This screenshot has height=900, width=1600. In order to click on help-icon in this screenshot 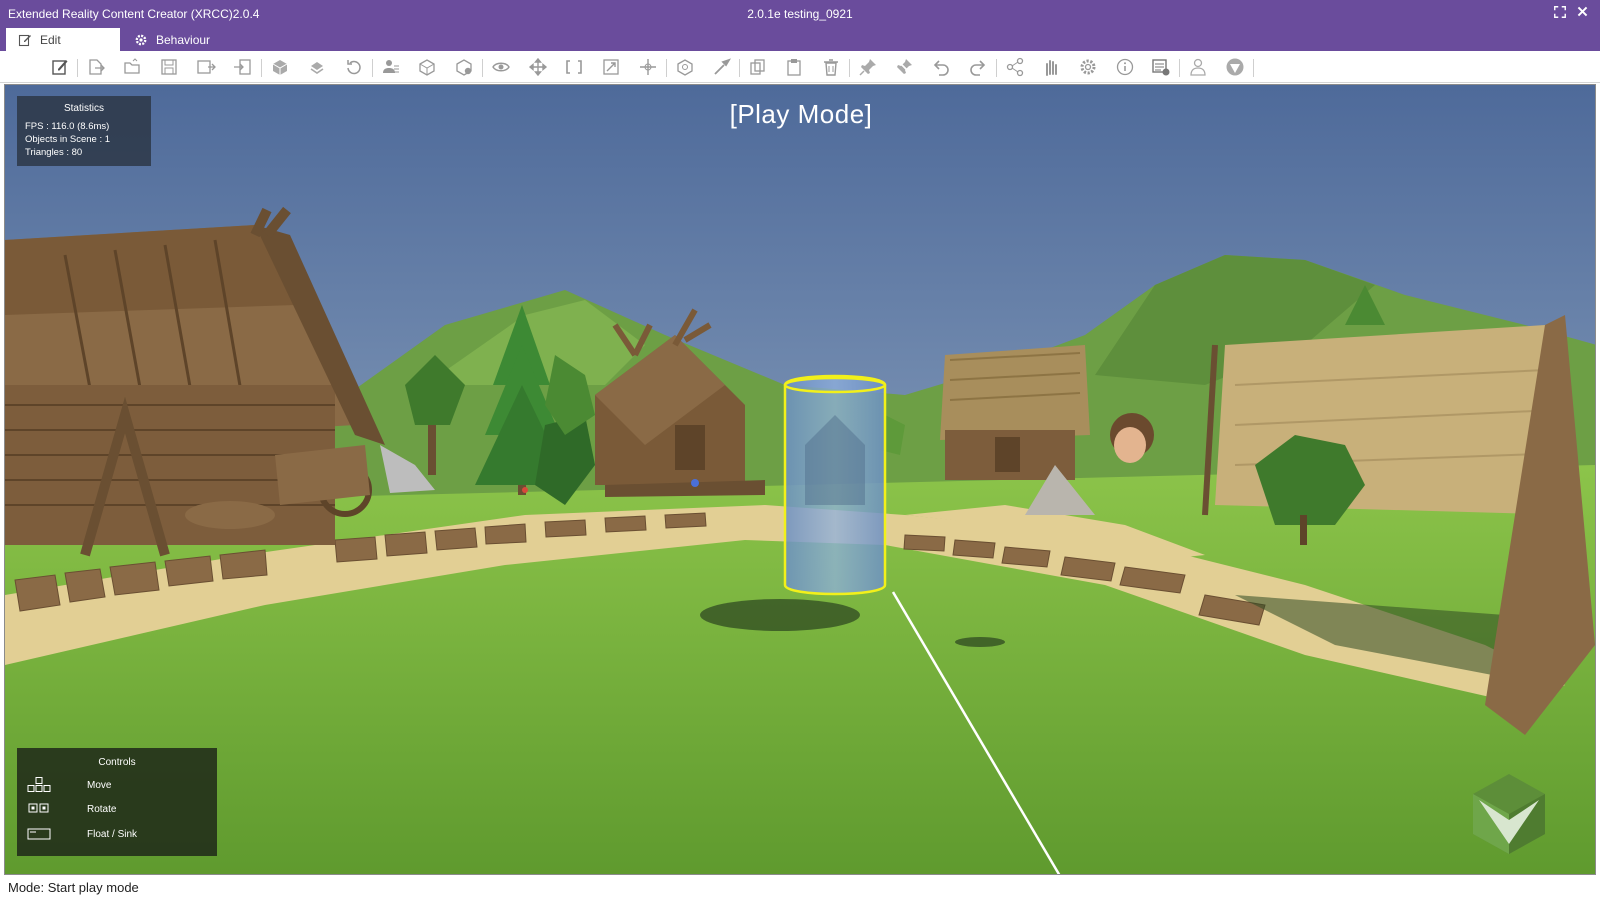, I will do `click(1235, 67)`.